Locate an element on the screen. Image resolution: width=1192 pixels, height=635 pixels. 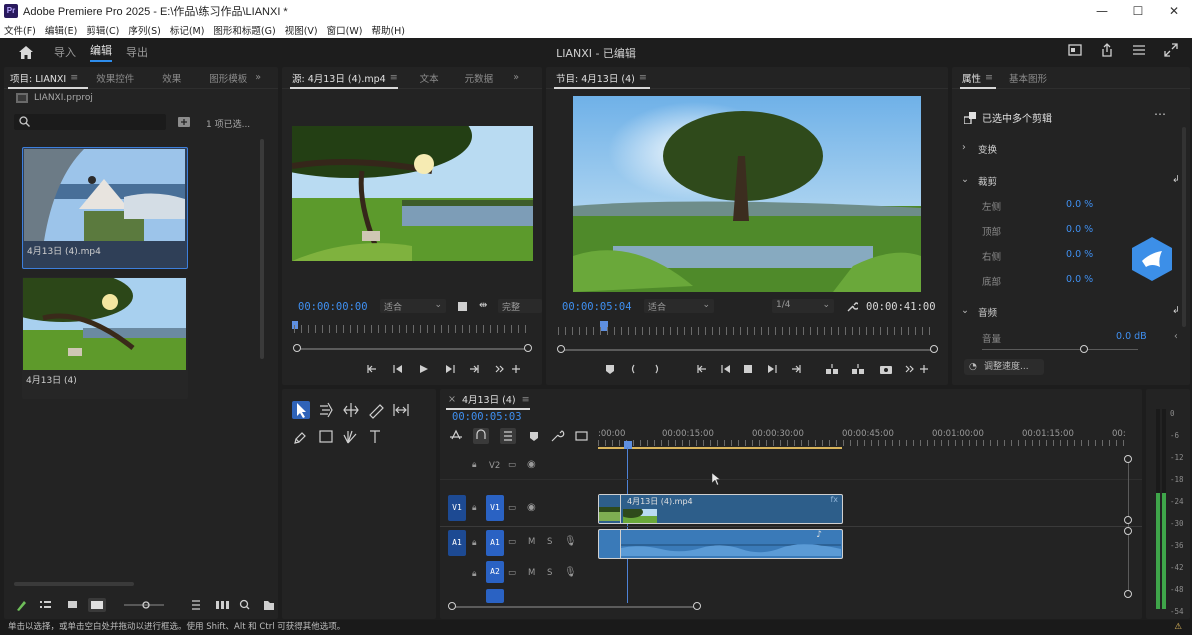
crop-bottom-value: 0.0 % is located at coordinates (1079, 279).